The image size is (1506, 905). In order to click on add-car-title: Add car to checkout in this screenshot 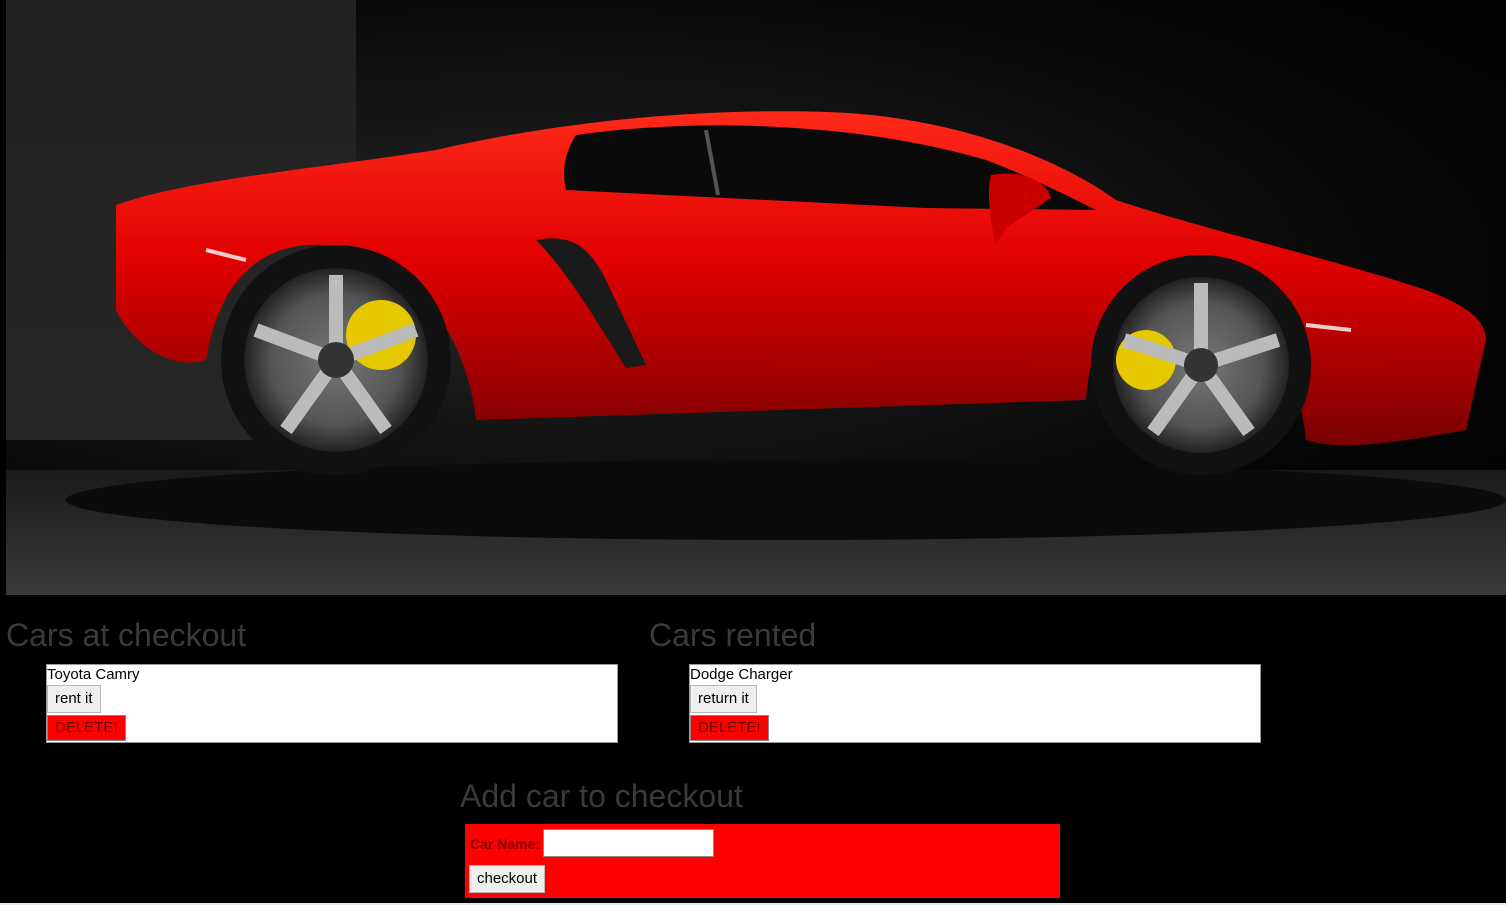, I will do `click(601, 796)`.